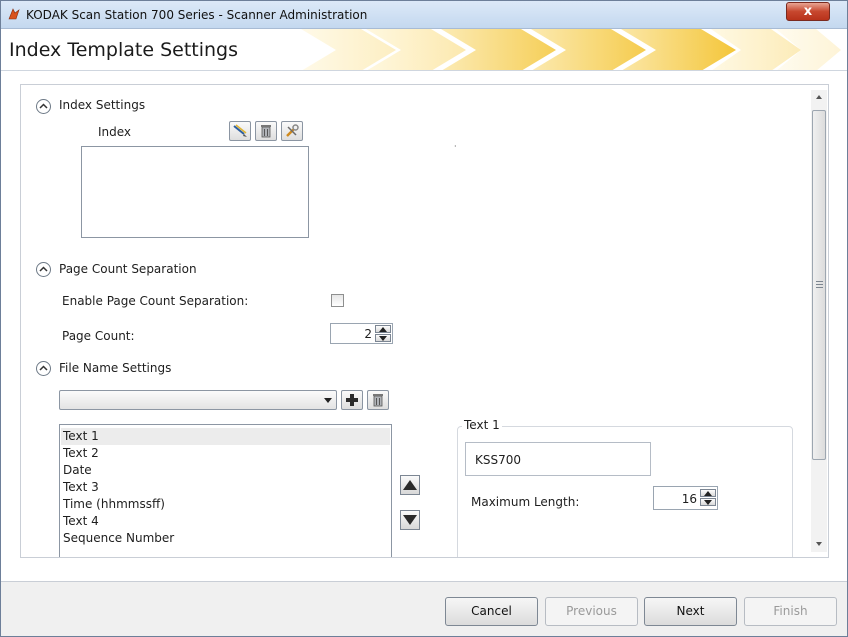 The width and height of the screenshot is (848, 637). Describe the element at coordinates (81, 453) in the screenshot. I see `list-item: Text 2` at that location.